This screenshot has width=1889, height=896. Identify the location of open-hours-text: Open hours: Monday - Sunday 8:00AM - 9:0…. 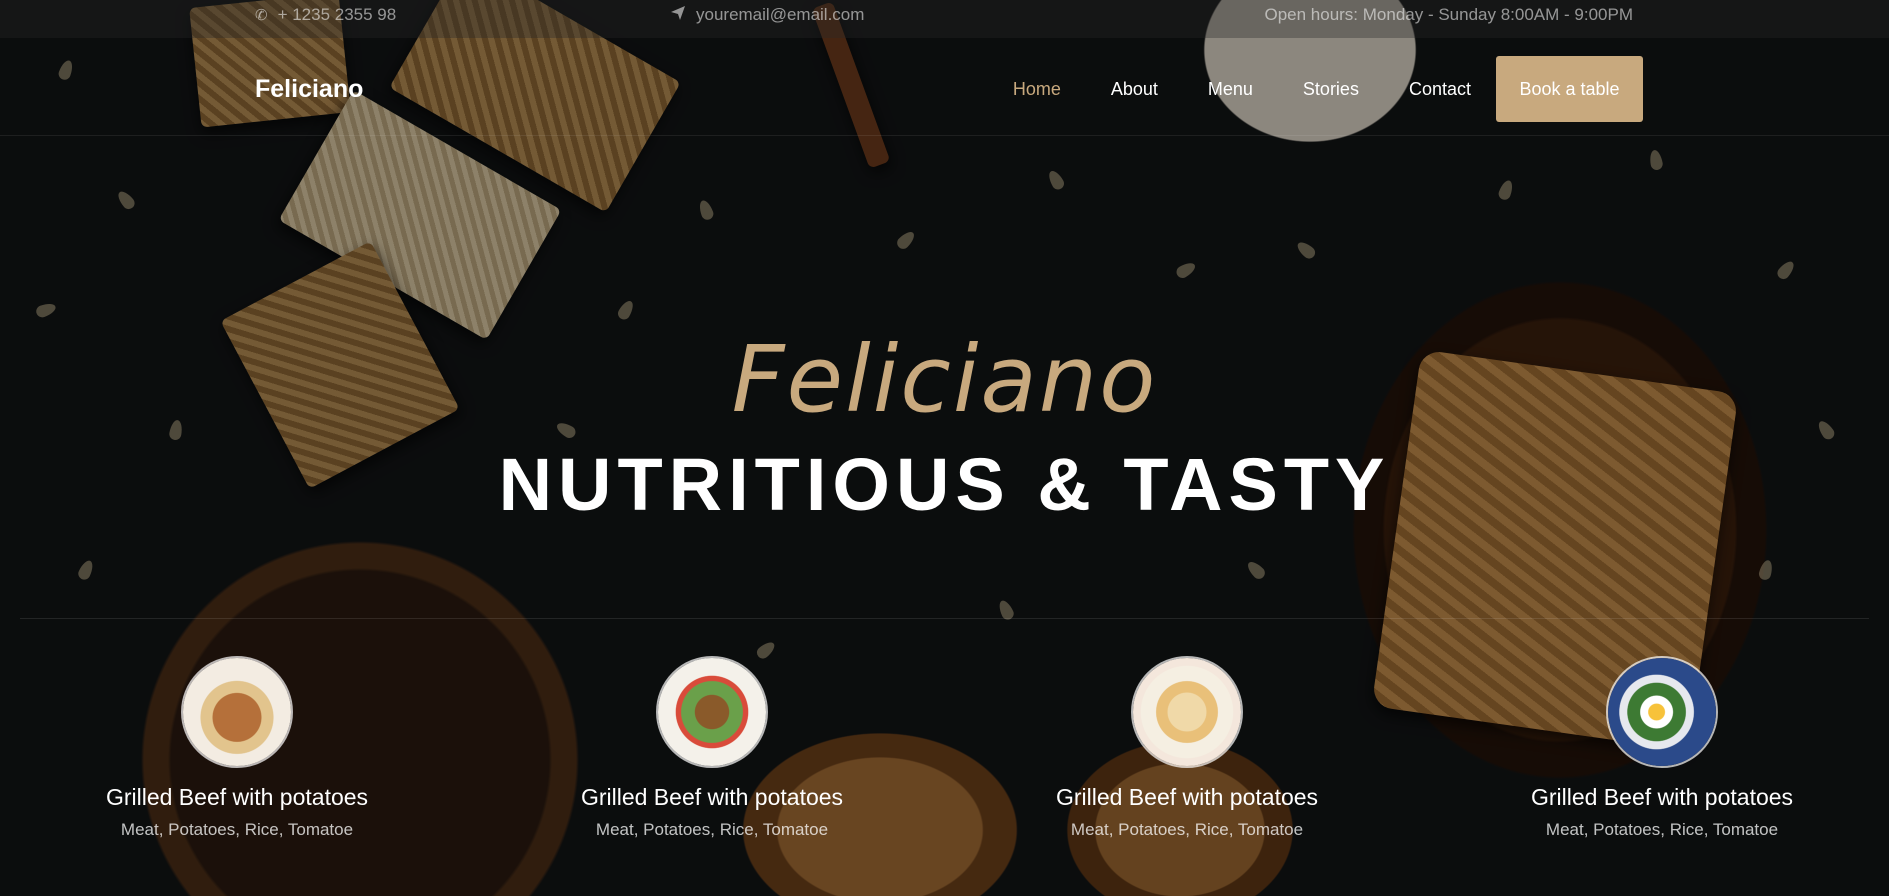
(1448, 14).